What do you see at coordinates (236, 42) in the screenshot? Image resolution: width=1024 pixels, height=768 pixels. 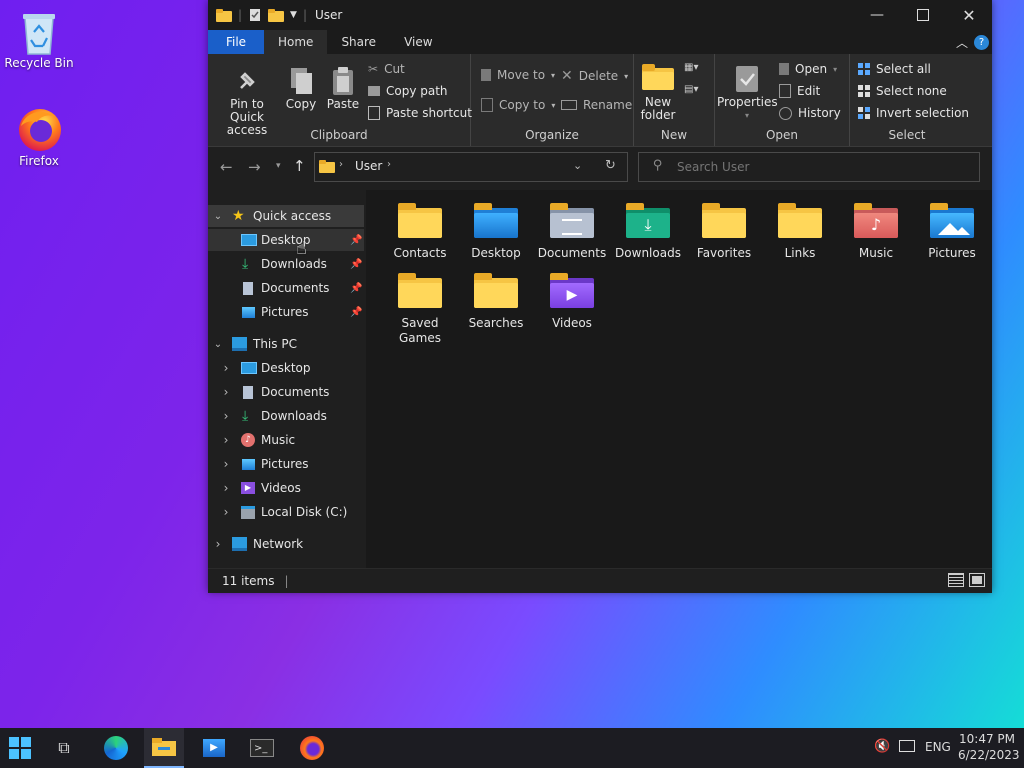 I see `tab-file: File` at bounding box center [236, 42].